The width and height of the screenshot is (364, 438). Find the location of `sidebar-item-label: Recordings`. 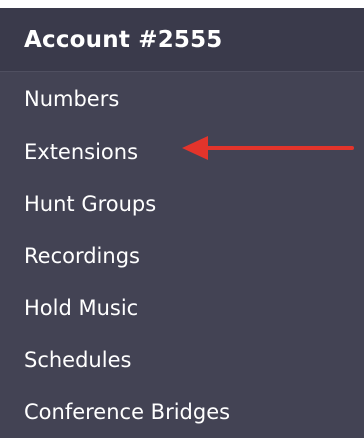

sidebar-item-label: Recordings is located at coordinates (82, 256).